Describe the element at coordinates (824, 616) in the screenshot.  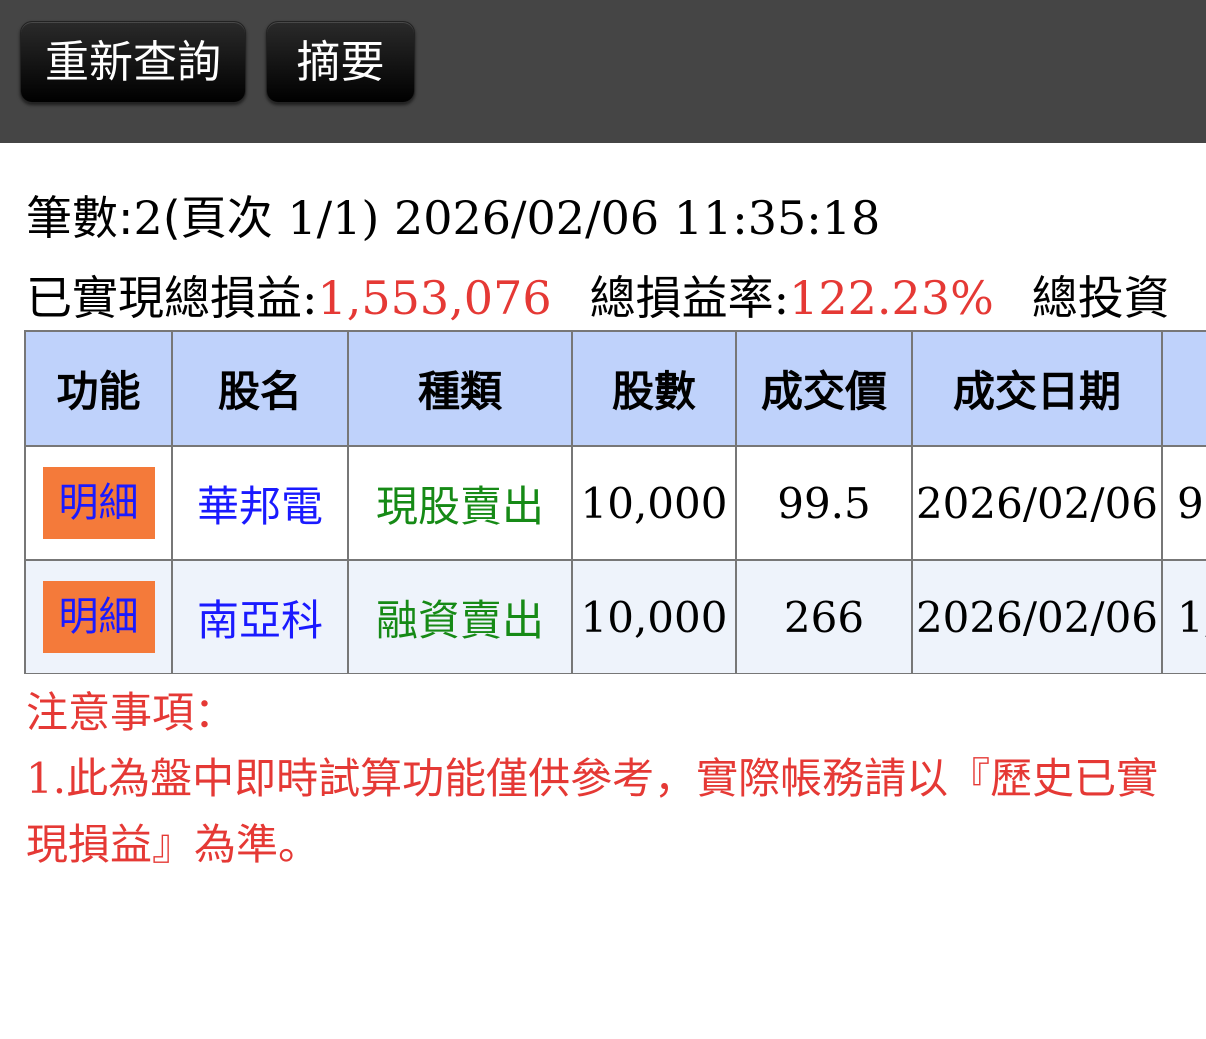
I see `cell-price: 266` at that location.